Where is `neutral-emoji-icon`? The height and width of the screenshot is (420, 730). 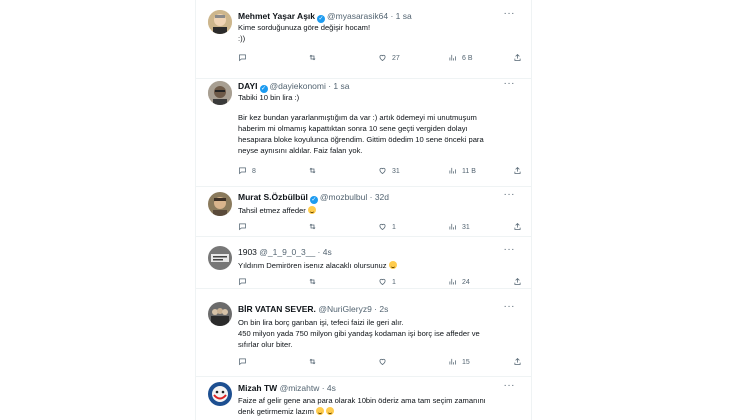 neutral-emoji-icon is located at coordinates (392, 265).